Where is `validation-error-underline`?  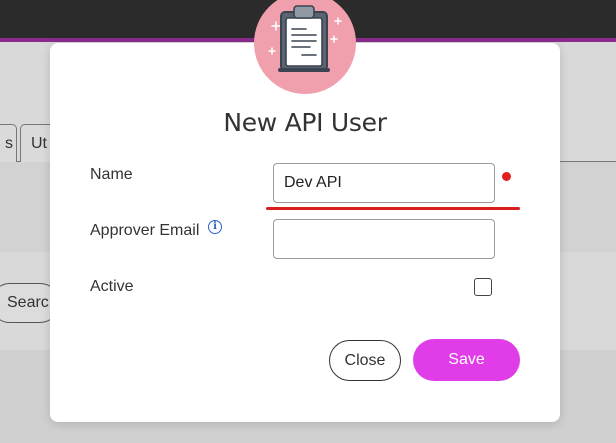
validation-error-underline is located at coordinates (393, 208).